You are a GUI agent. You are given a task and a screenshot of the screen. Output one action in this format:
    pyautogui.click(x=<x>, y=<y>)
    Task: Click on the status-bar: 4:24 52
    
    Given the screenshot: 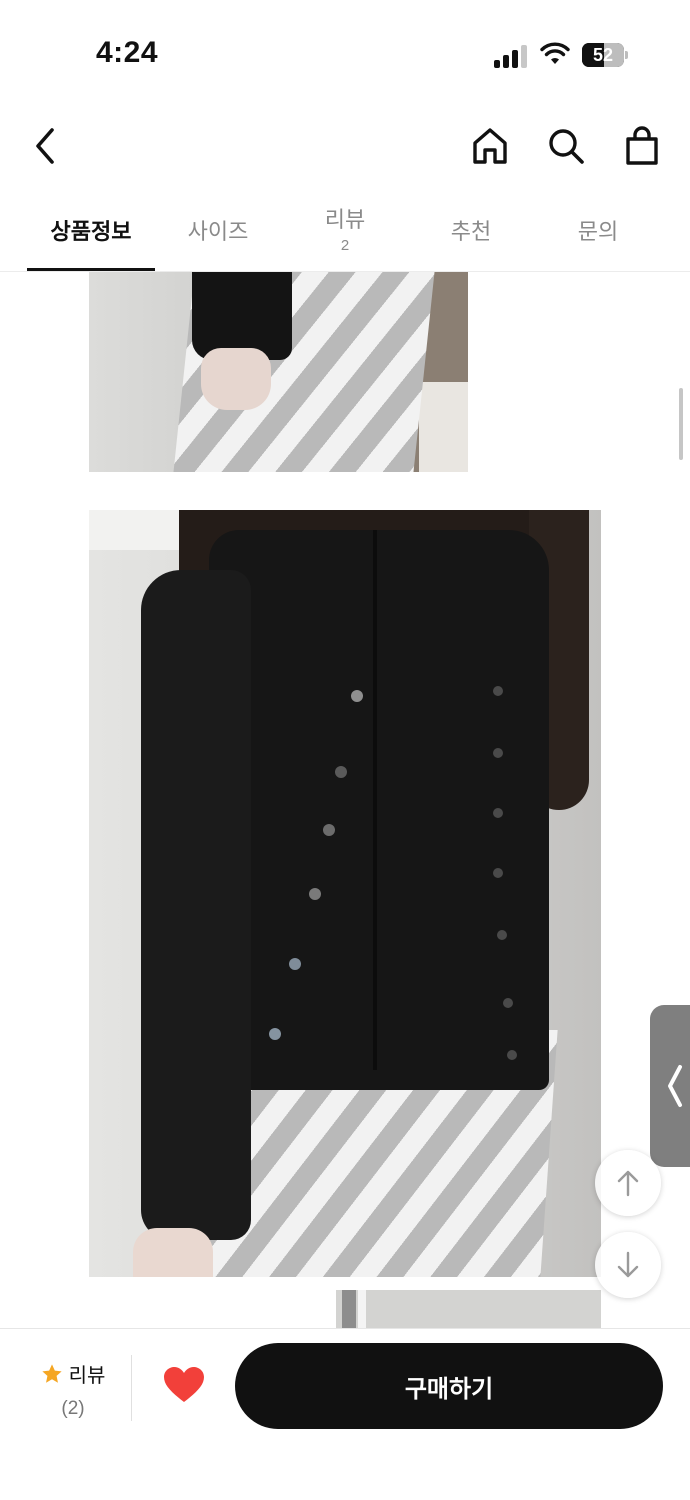 What is the action you would take?
    pyautogui.click(x=345, y=50)
    